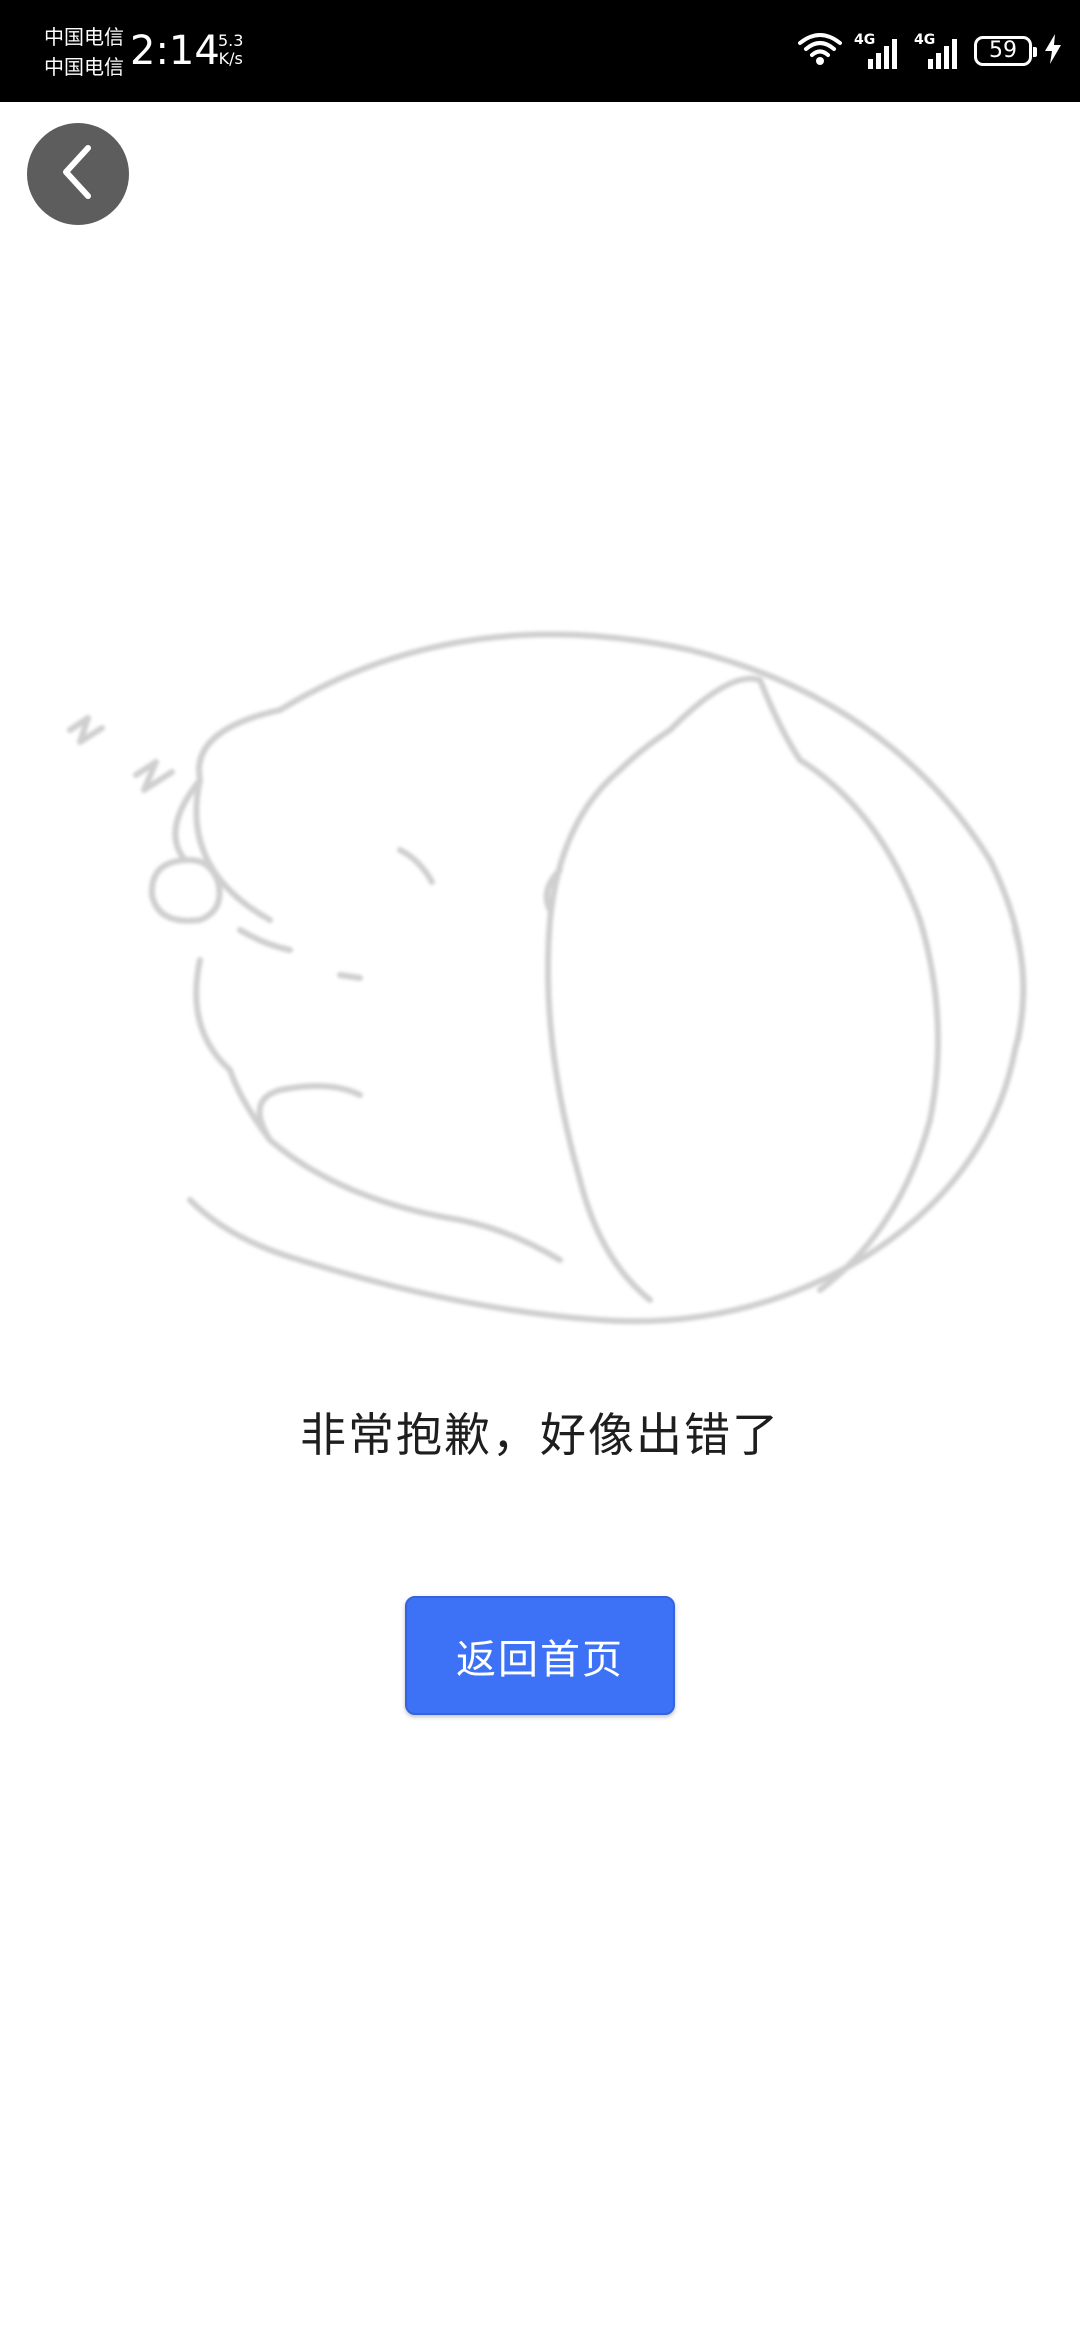  What do you see at coordinates (175, 51) in the screenshot?
I see `status-time: 2:14` at bounding box center [175, 51].